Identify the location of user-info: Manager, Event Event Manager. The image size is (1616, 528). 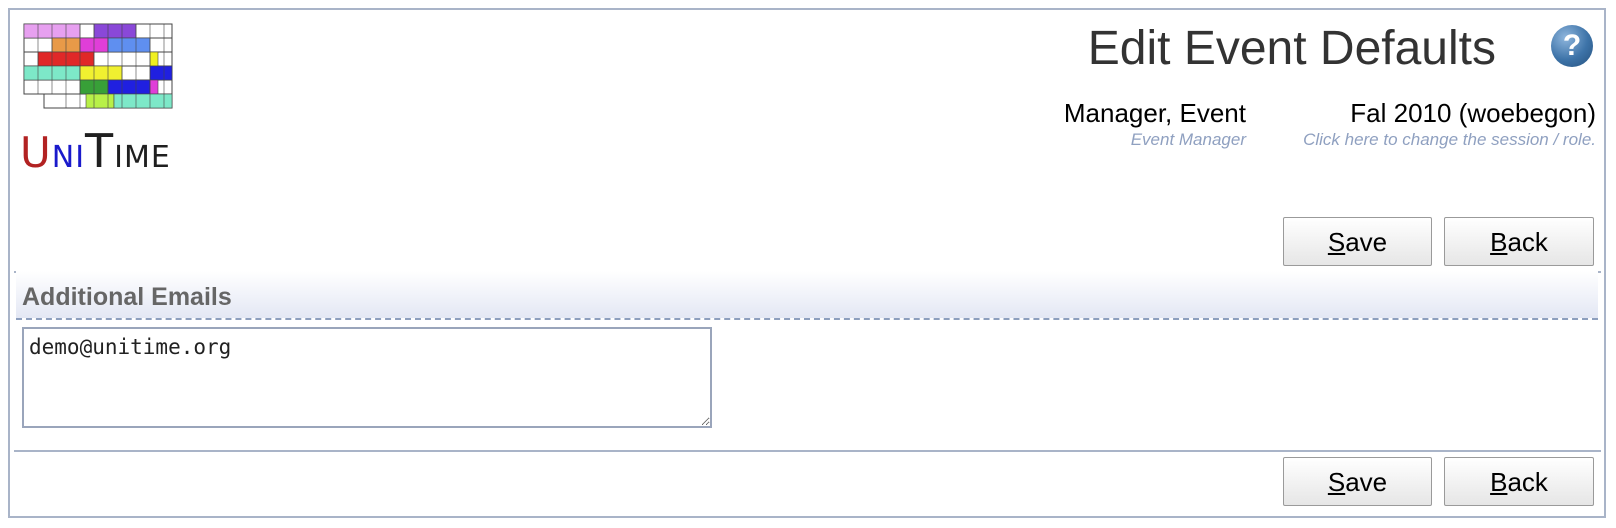
(1155, 123).